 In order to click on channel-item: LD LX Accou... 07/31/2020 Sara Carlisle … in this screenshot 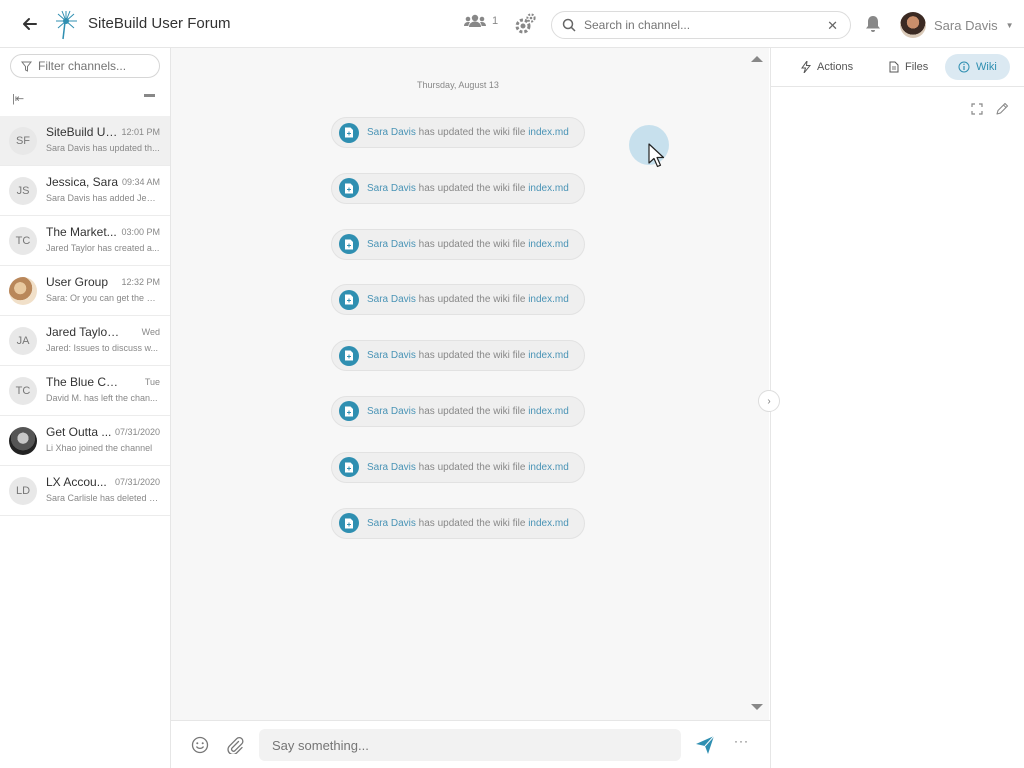, I will do `click(85, 491)`.